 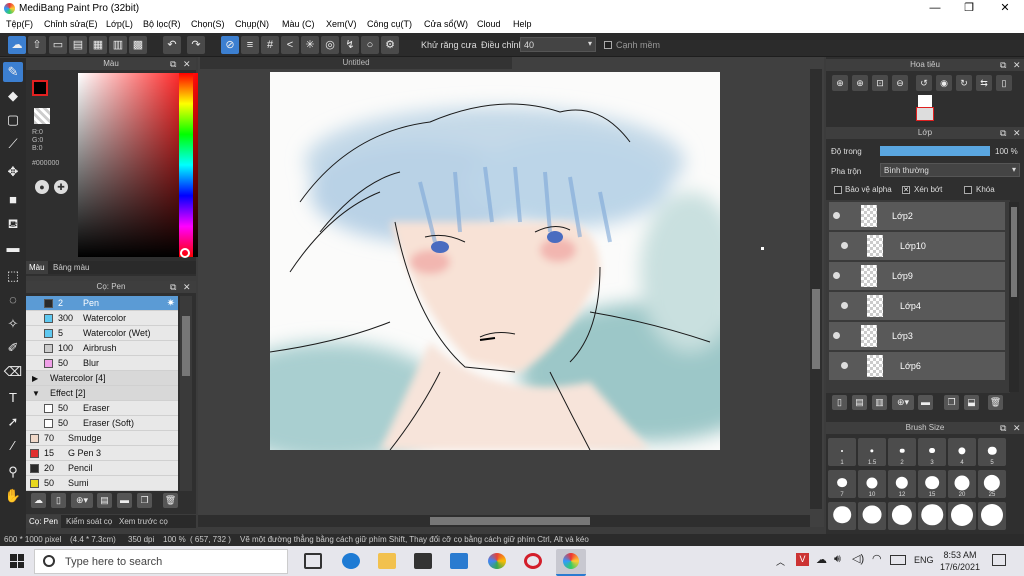 I want to click on store-icon, so click(x=459, y=561).